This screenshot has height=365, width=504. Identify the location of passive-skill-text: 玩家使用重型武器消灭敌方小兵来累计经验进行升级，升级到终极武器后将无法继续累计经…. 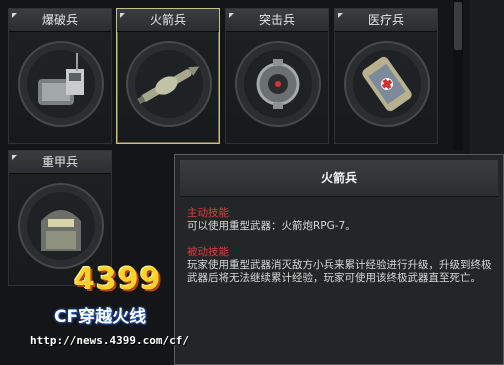
(339, 271).